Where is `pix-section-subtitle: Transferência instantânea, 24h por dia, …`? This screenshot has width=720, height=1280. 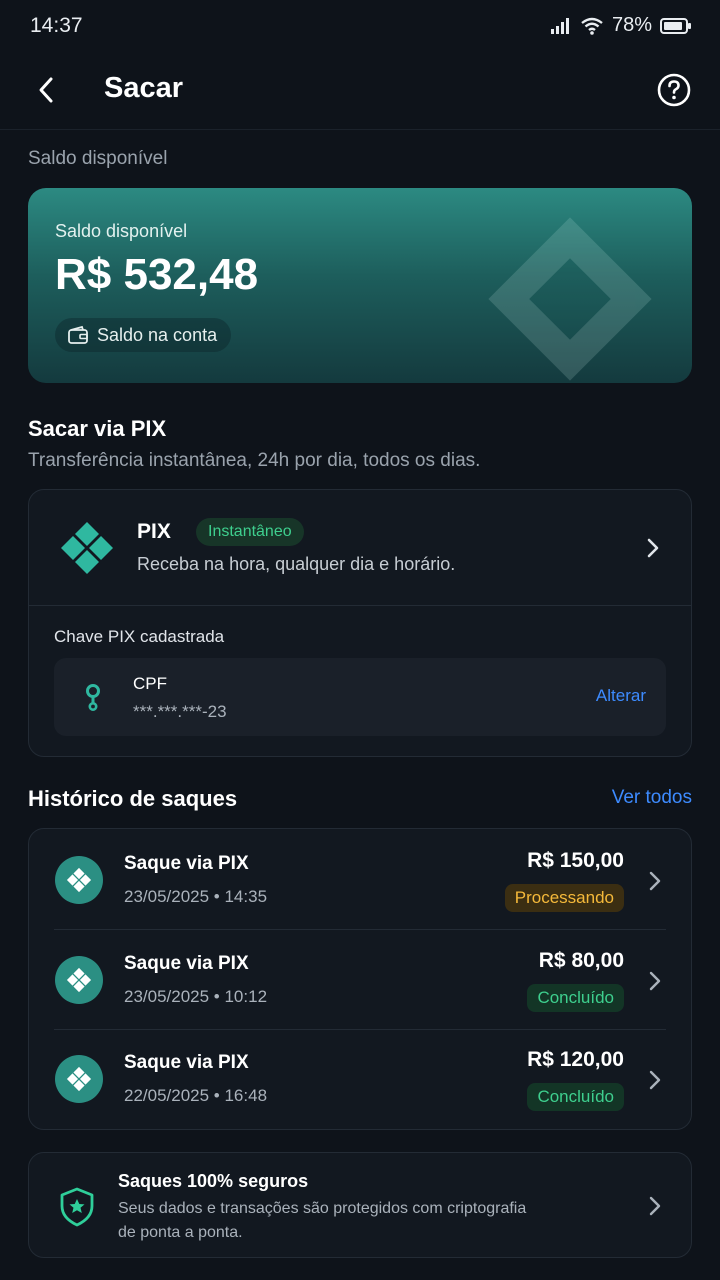
pix-section-subtitle: Transferência instantânea, 24h por dia, … is located at coordinates (254, 460).